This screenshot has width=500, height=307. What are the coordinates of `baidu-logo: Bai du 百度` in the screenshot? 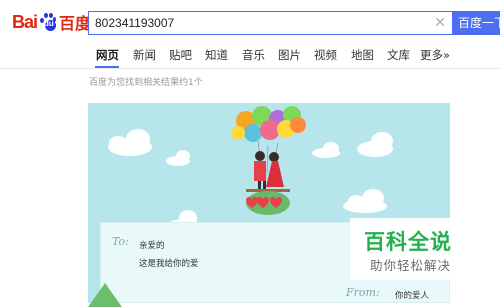 It's located at (51, 22).